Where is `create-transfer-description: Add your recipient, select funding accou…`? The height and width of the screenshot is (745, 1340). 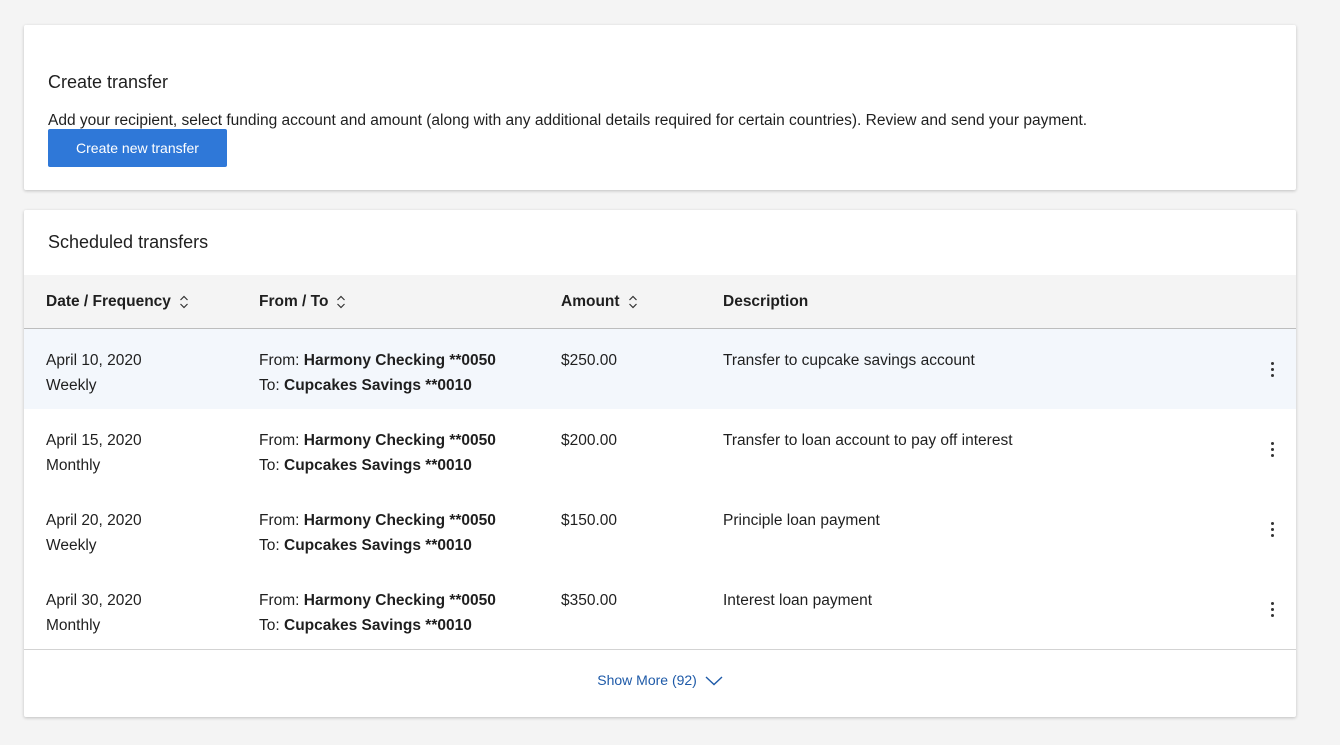
create-transfer-description: Add your recipient, select funding accou… is located at coordinates (568, 120).